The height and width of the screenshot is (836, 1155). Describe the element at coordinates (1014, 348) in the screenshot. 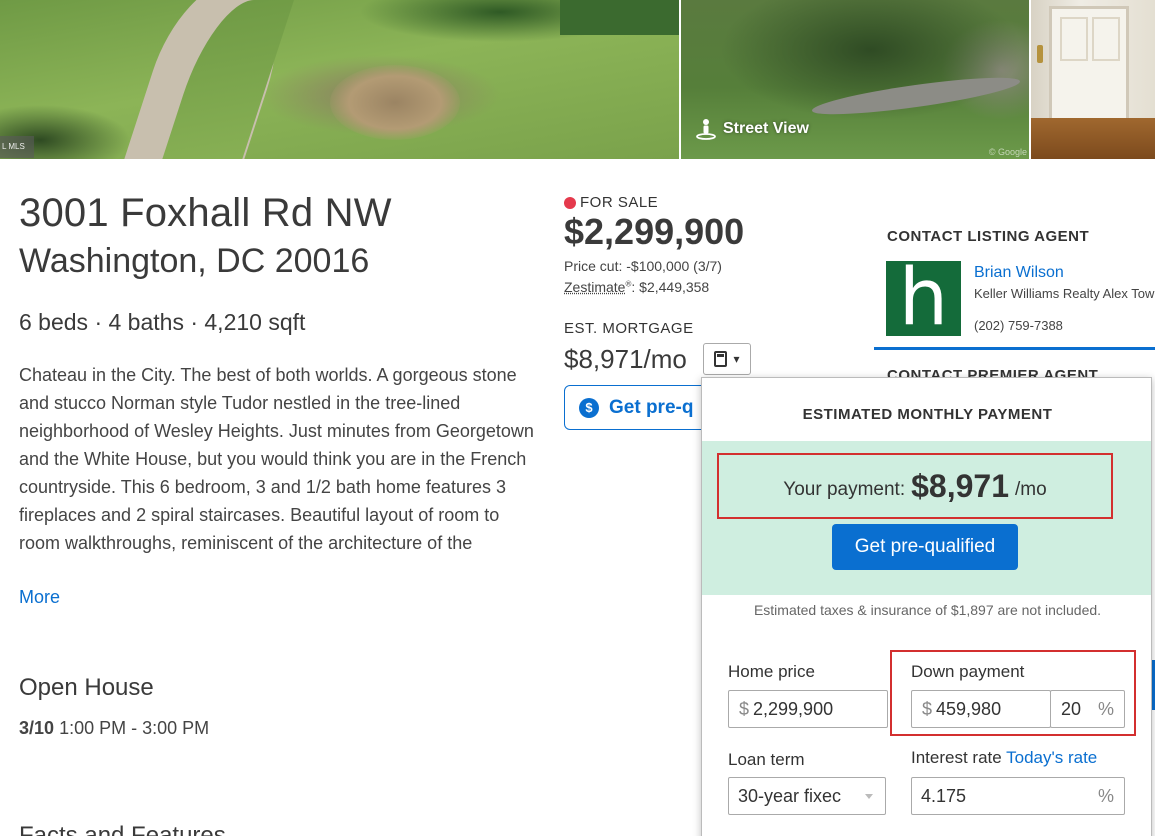

I see `premier-agent-divider` at that location.